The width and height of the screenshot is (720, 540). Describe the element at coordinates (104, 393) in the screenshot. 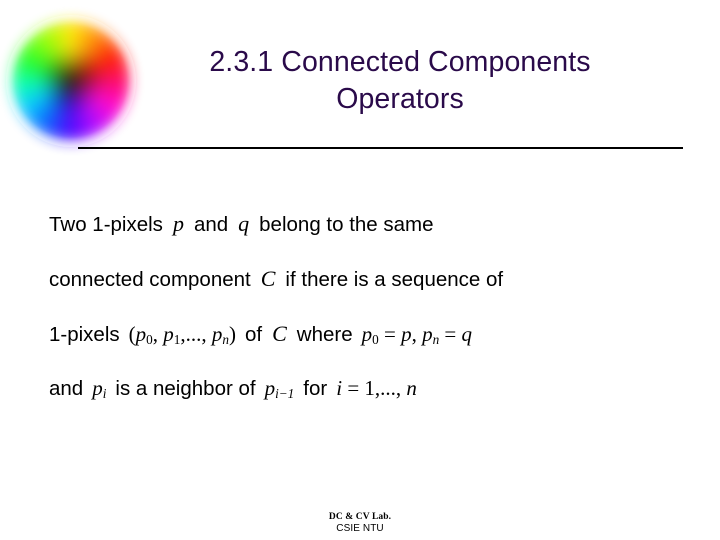

I see `sub-i: i` at that location.